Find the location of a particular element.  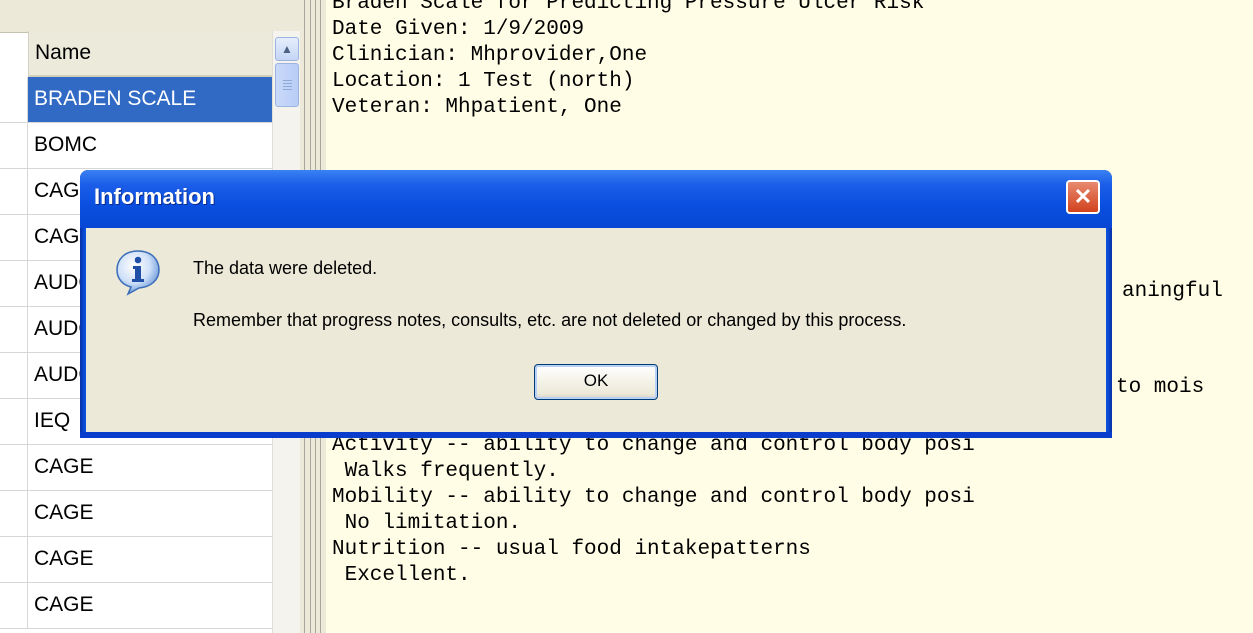

report-line: Clinician: Mhprovider,One is located at coordinates (490, 55).